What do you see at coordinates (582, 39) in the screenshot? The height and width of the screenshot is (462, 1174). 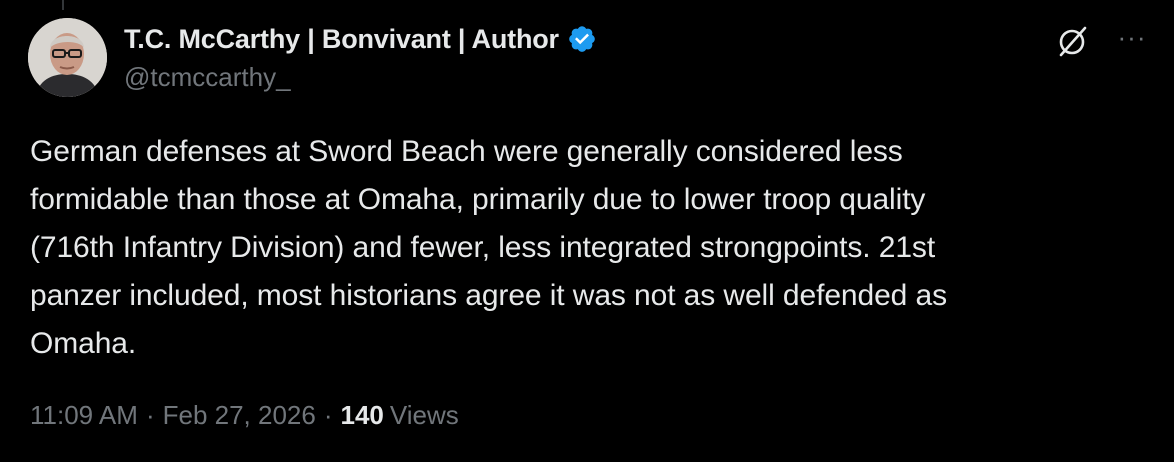 I see `verified-badge-icon` at bounding box center [582, 39].